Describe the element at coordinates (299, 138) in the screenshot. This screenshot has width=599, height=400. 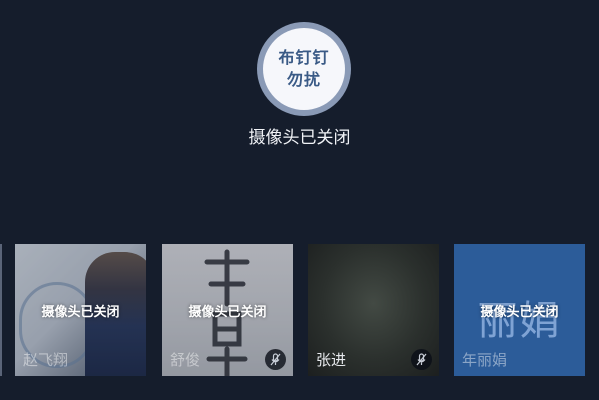
I see `host-camera-status: 摄像头已关闭` at that location.